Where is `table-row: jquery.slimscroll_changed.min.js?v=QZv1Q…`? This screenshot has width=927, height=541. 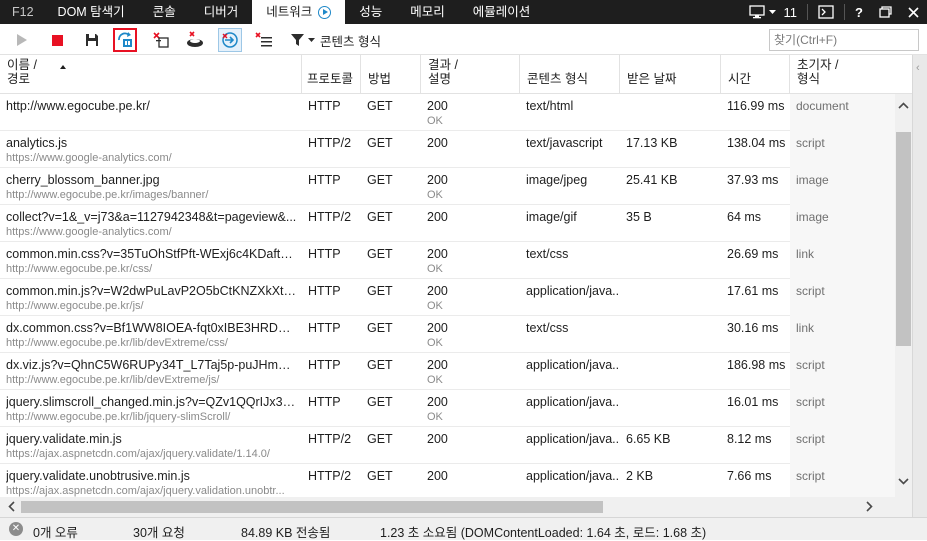 table-row: jquery.slimscroll_changed.min.js?v=QZv1Q… is located at coordinates (447, 408).